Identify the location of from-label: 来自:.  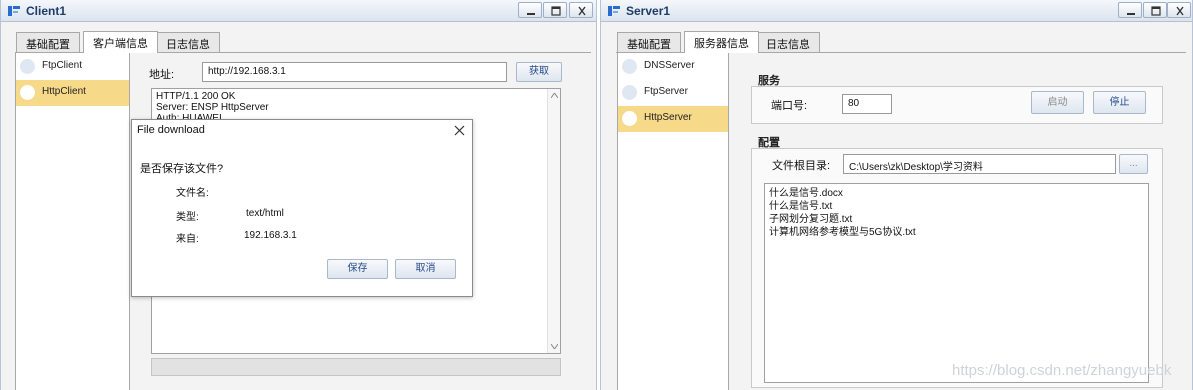
(187, 239).